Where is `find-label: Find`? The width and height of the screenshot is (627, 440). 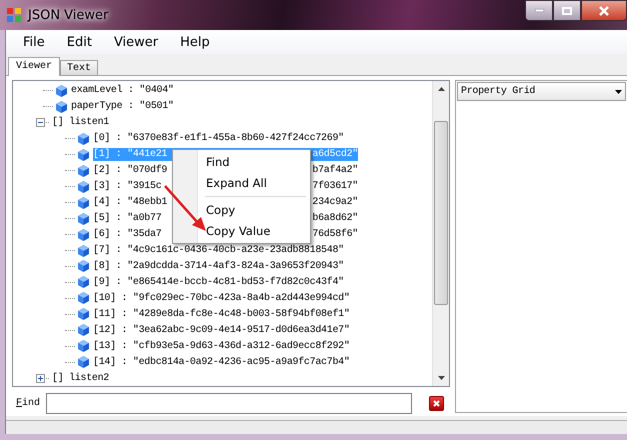 find-label: Find is located at coordinates (28, 403).